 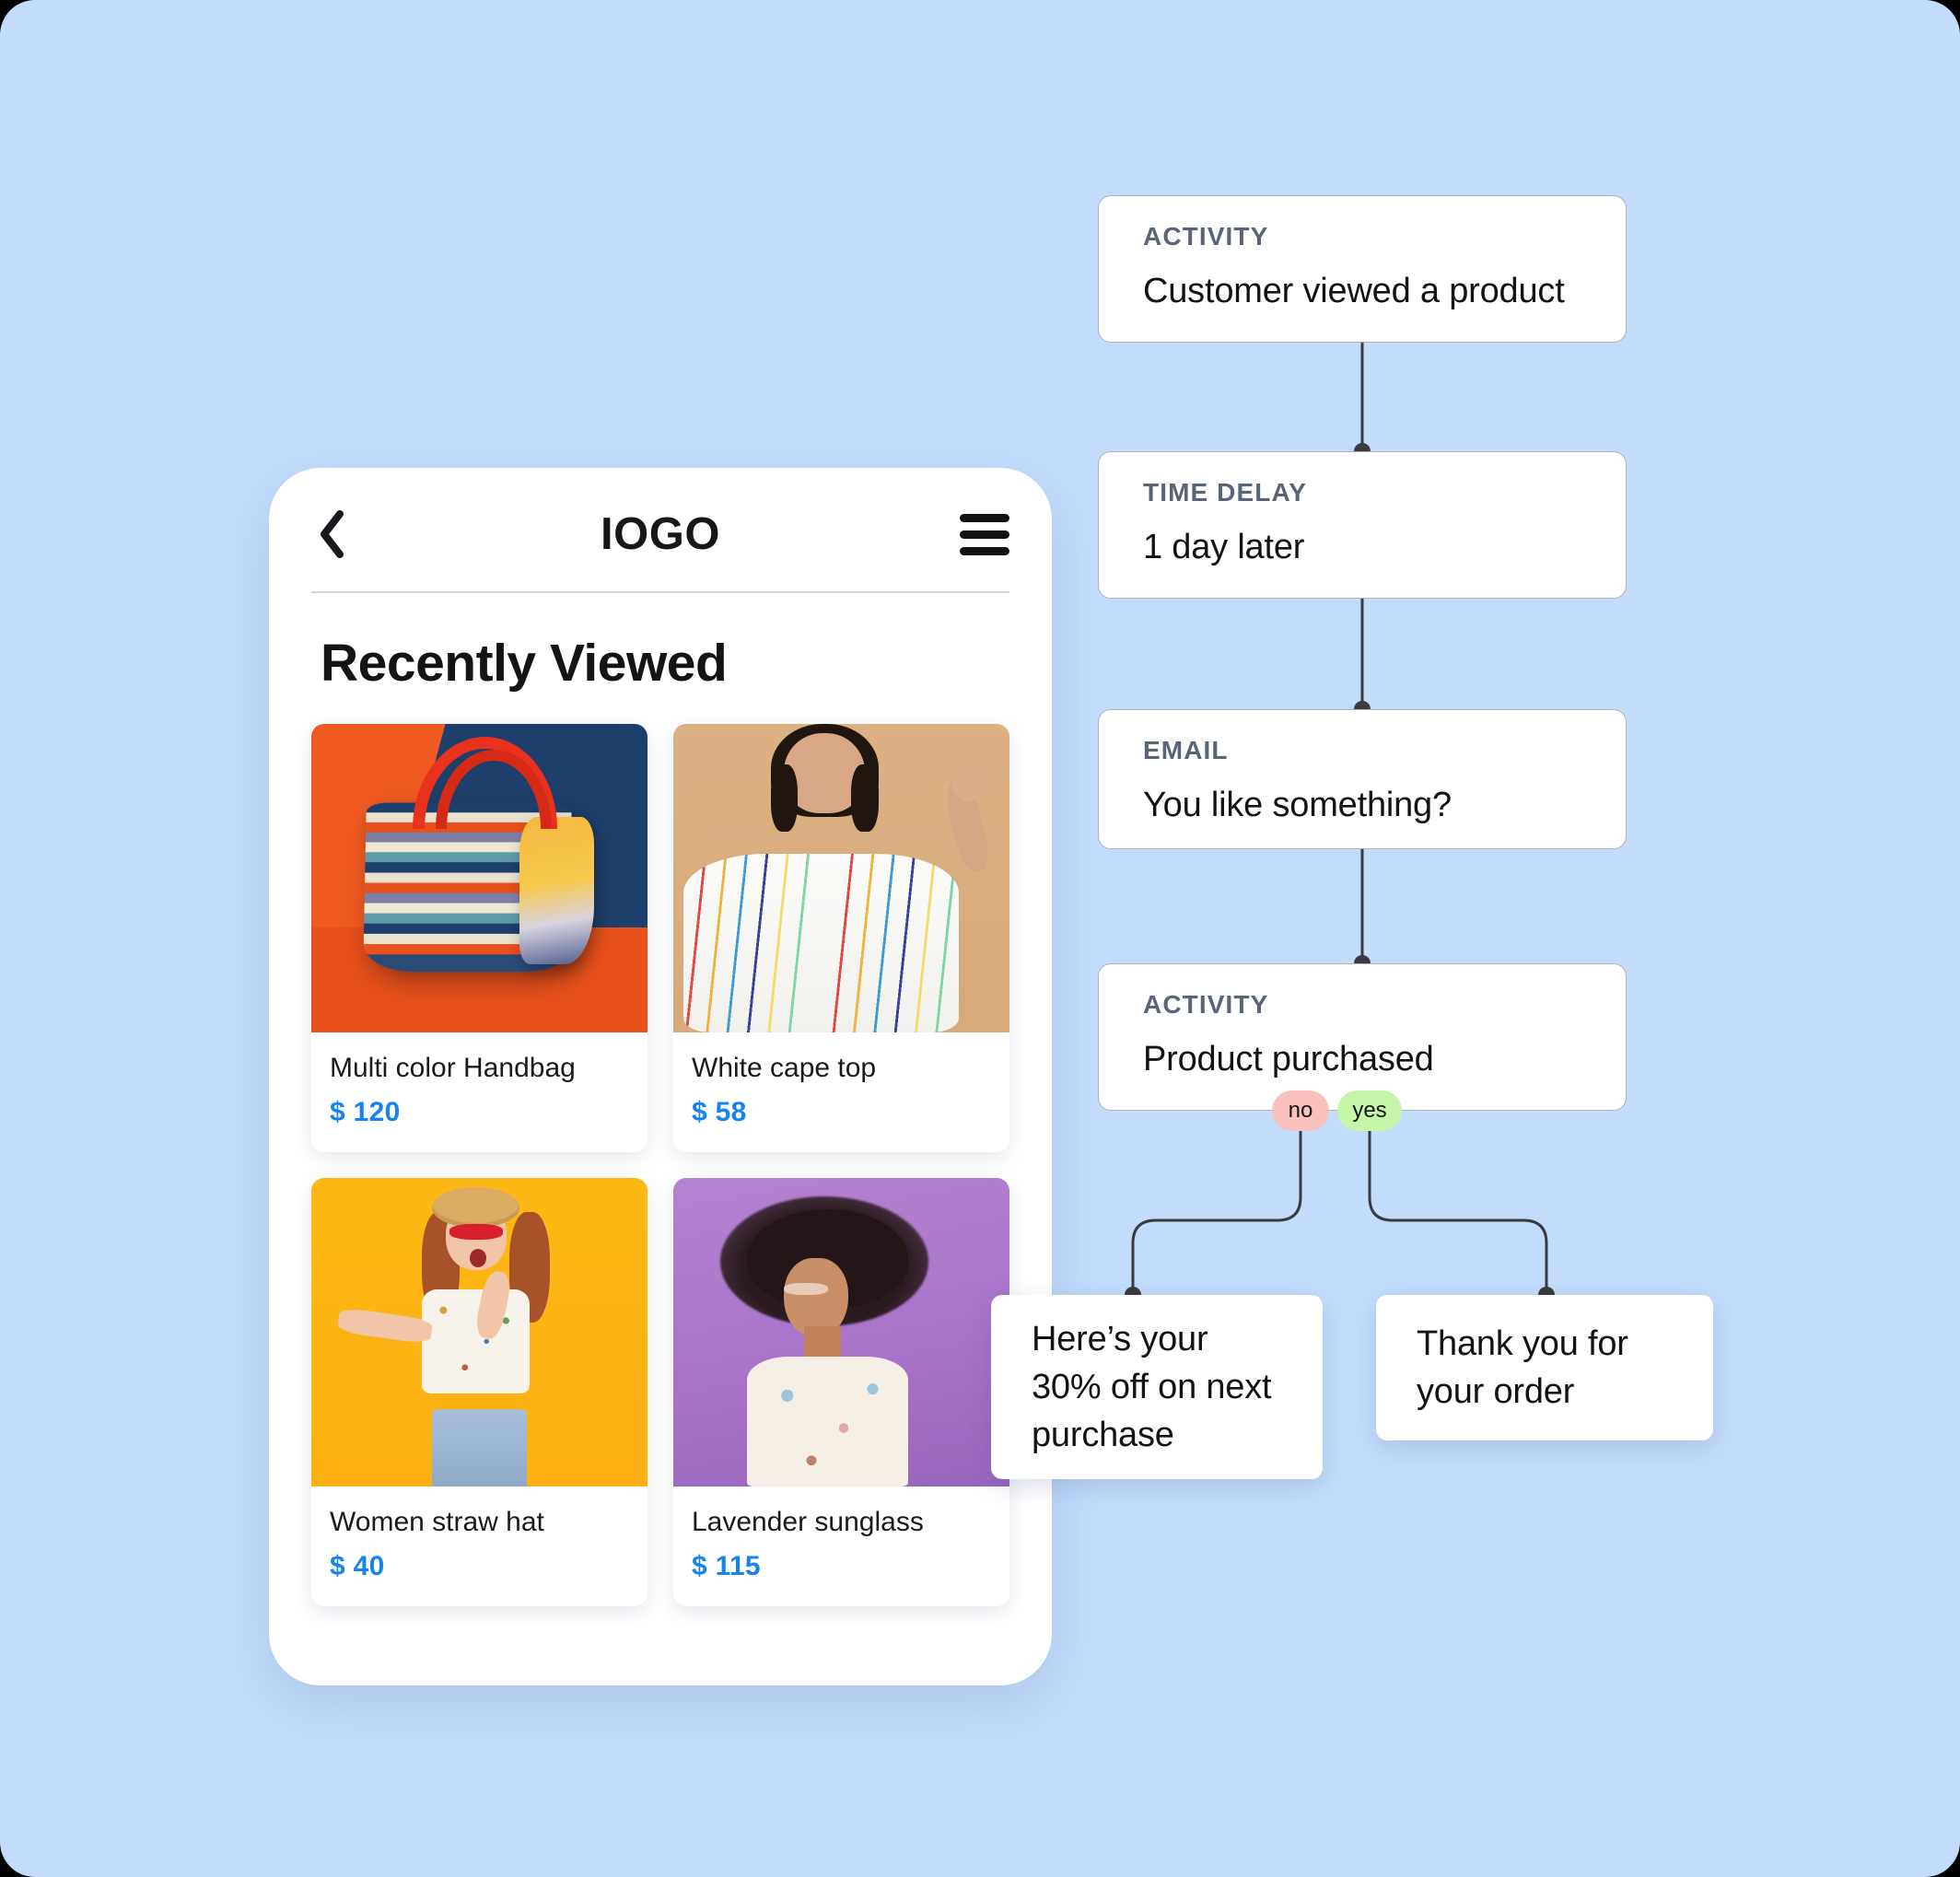 I want to click on outcome-card-discount: Here’s your 30% off on next purchase, so click(x=1157, y=1387).